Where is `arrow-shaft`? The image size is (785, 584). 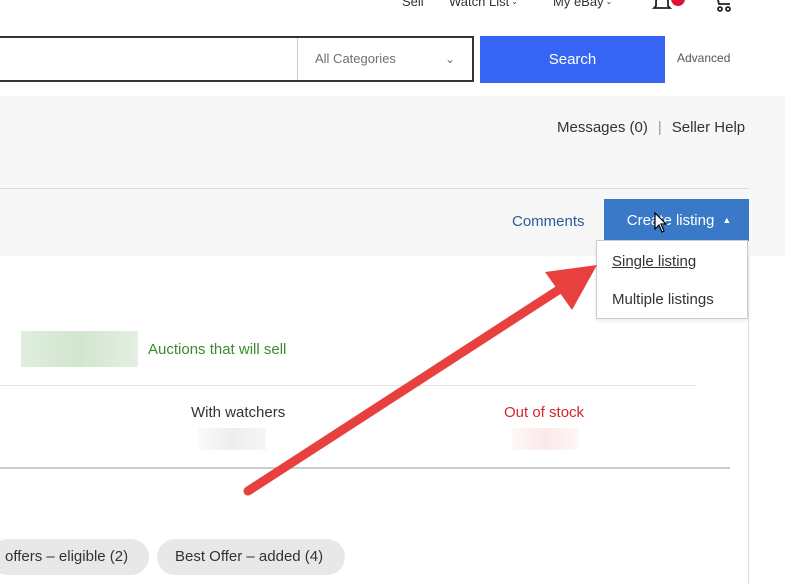 arrow-shaft is located at coordinates (404, 390).